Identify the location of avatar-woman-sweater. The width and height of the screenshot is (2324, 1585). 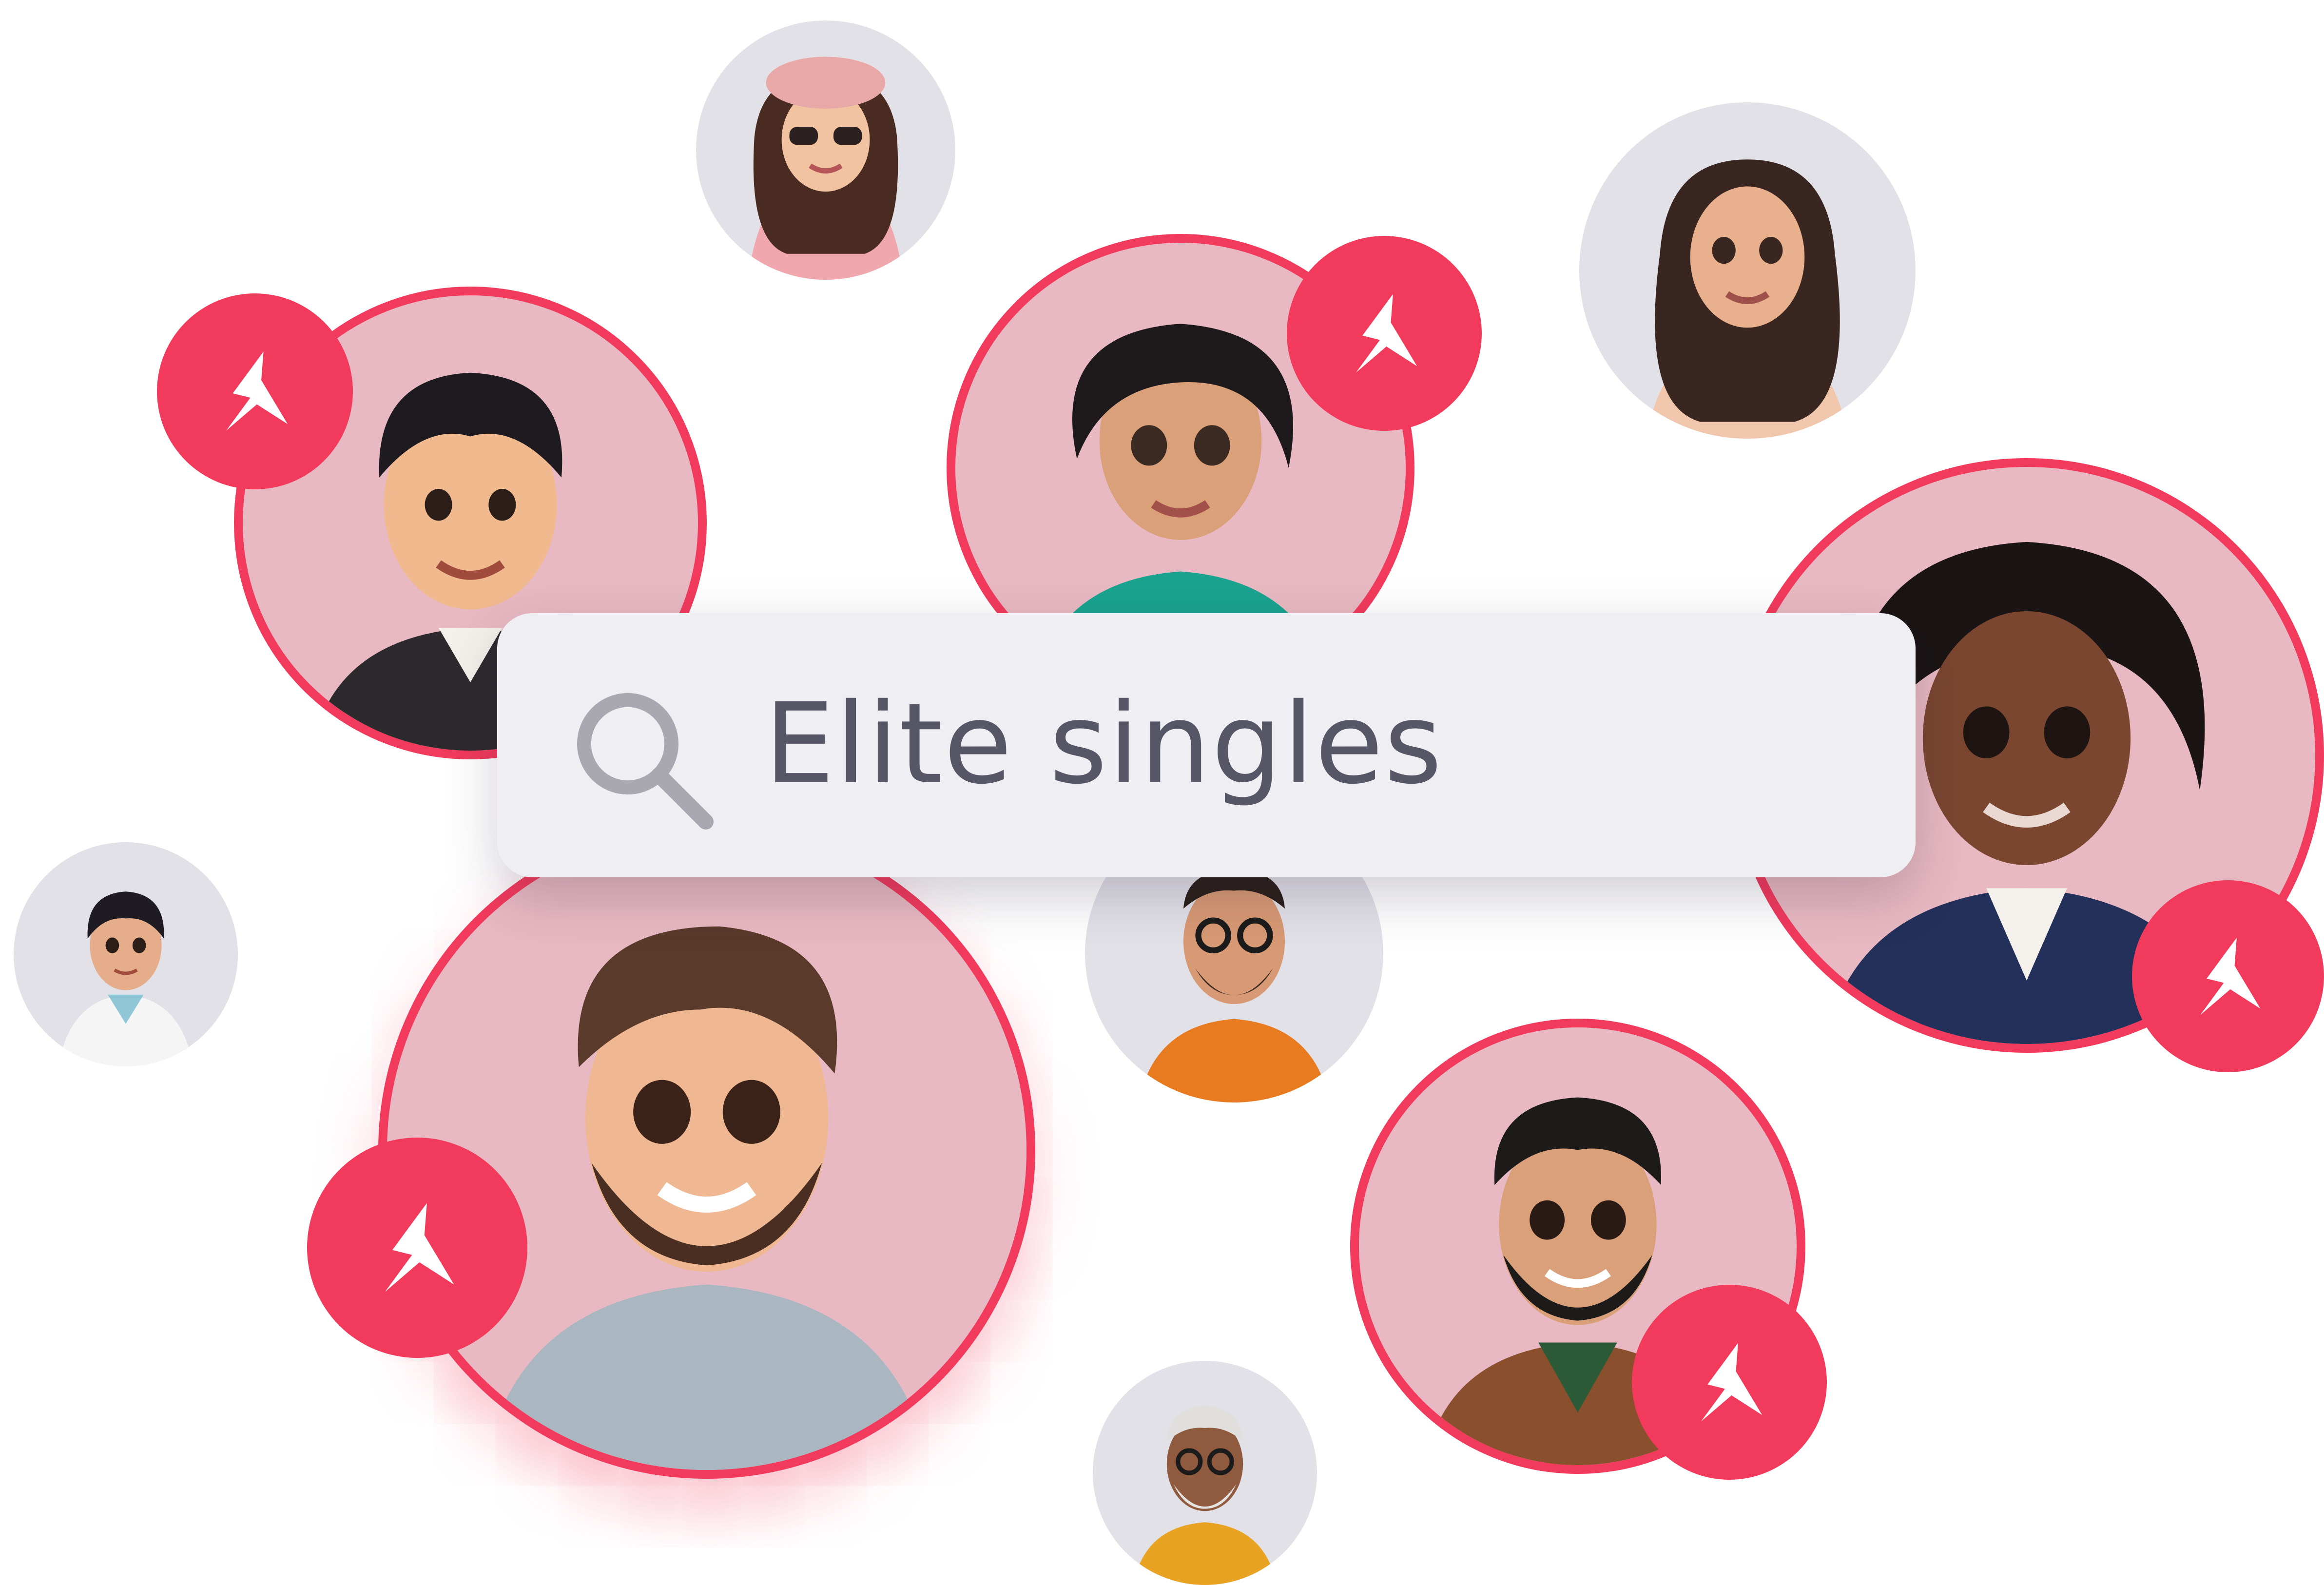
(1747, 271).